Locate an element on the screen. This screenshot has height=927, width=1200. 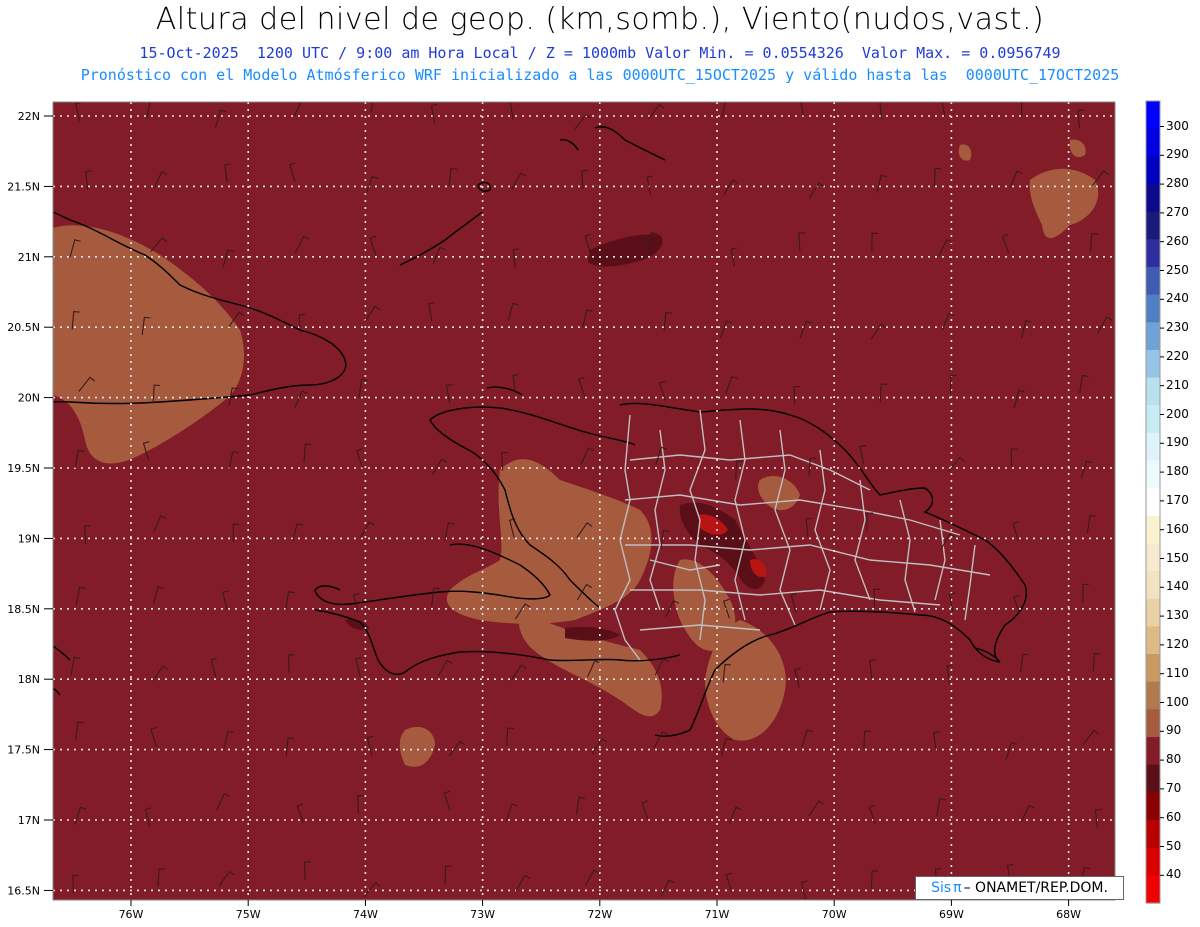
colorbar-tick-label: 170 is located at coordinates (1177, 499).